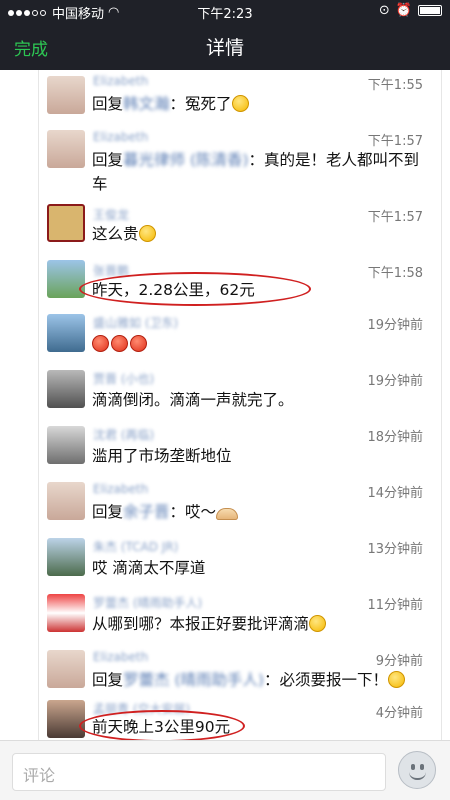  I want to click on comment-input-bar: 评论, so click(225, 770).